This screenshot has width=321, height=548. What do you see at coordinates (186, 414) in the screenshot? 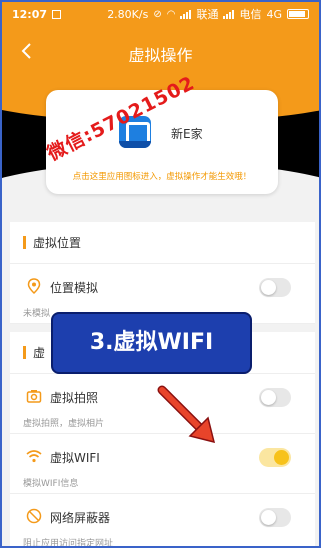
I see `pointer-arrow-icon` at bounding box center [186, 414].